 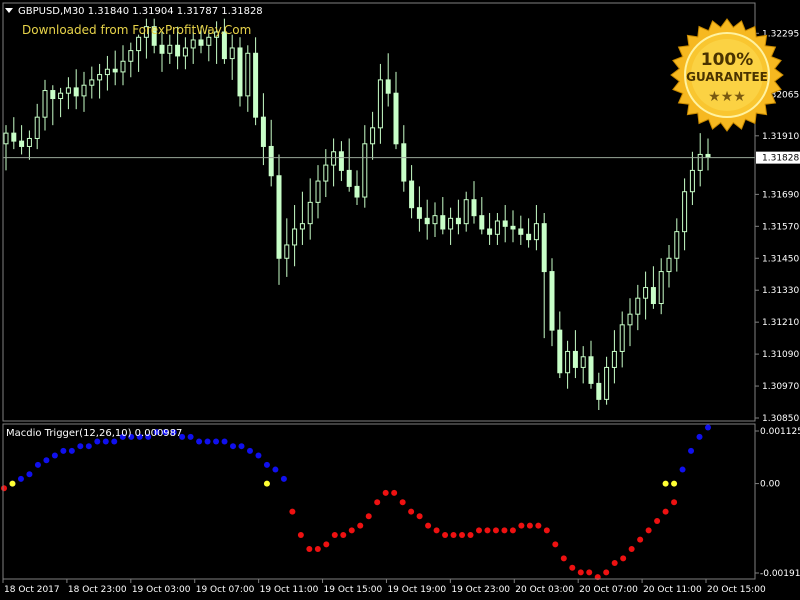 What do you see at coordinates (780, 574) in the screenshot?
I see `macd-tick-label: -0.001913` at bounding box center [780, 574].